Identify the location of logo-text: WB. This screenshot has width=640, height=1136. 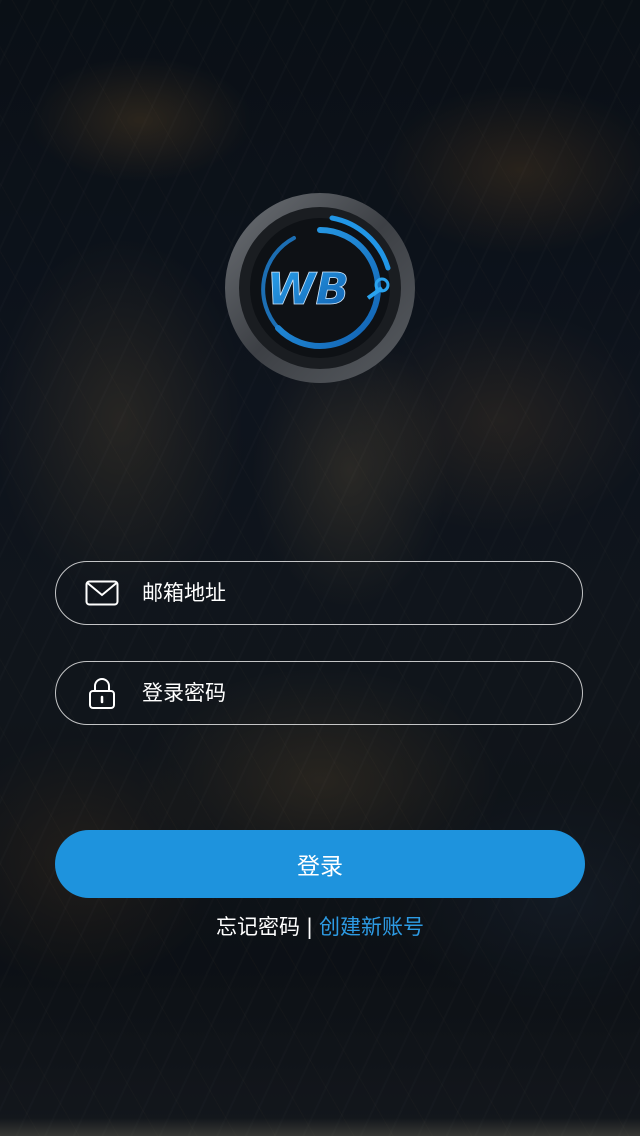
(308, 289).